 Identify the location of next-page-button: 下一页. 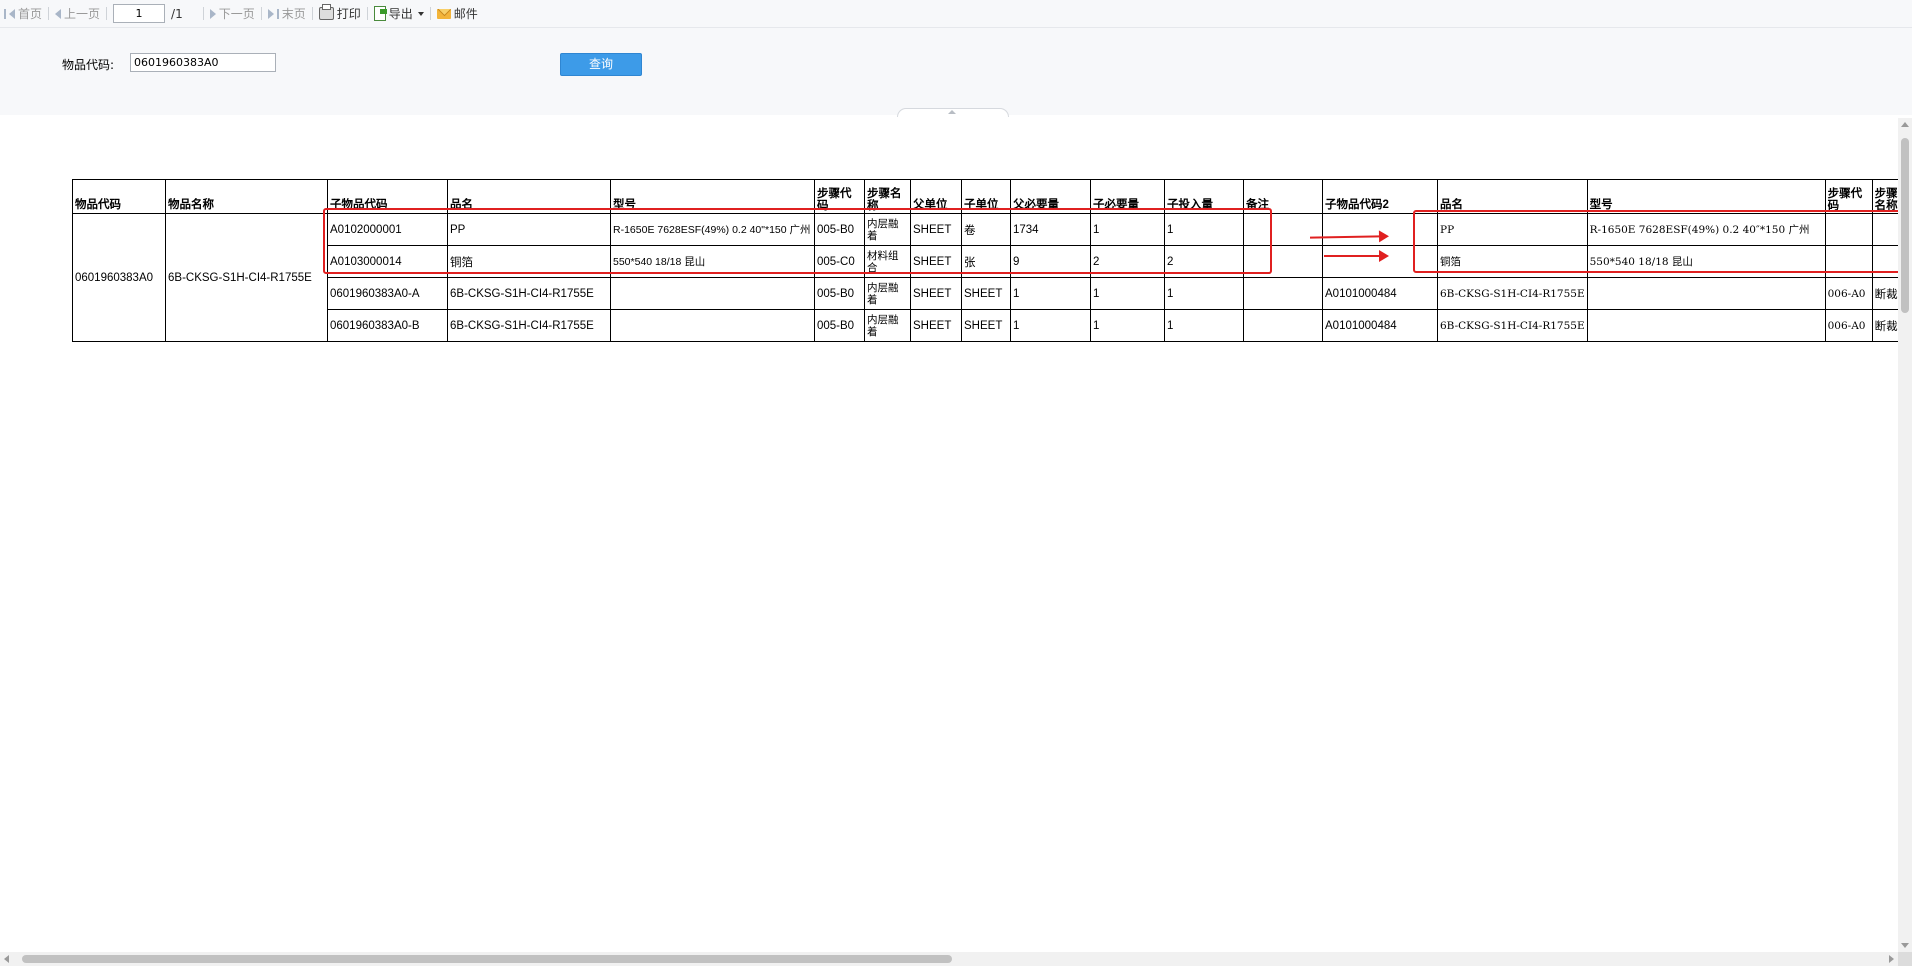
(232, 13).